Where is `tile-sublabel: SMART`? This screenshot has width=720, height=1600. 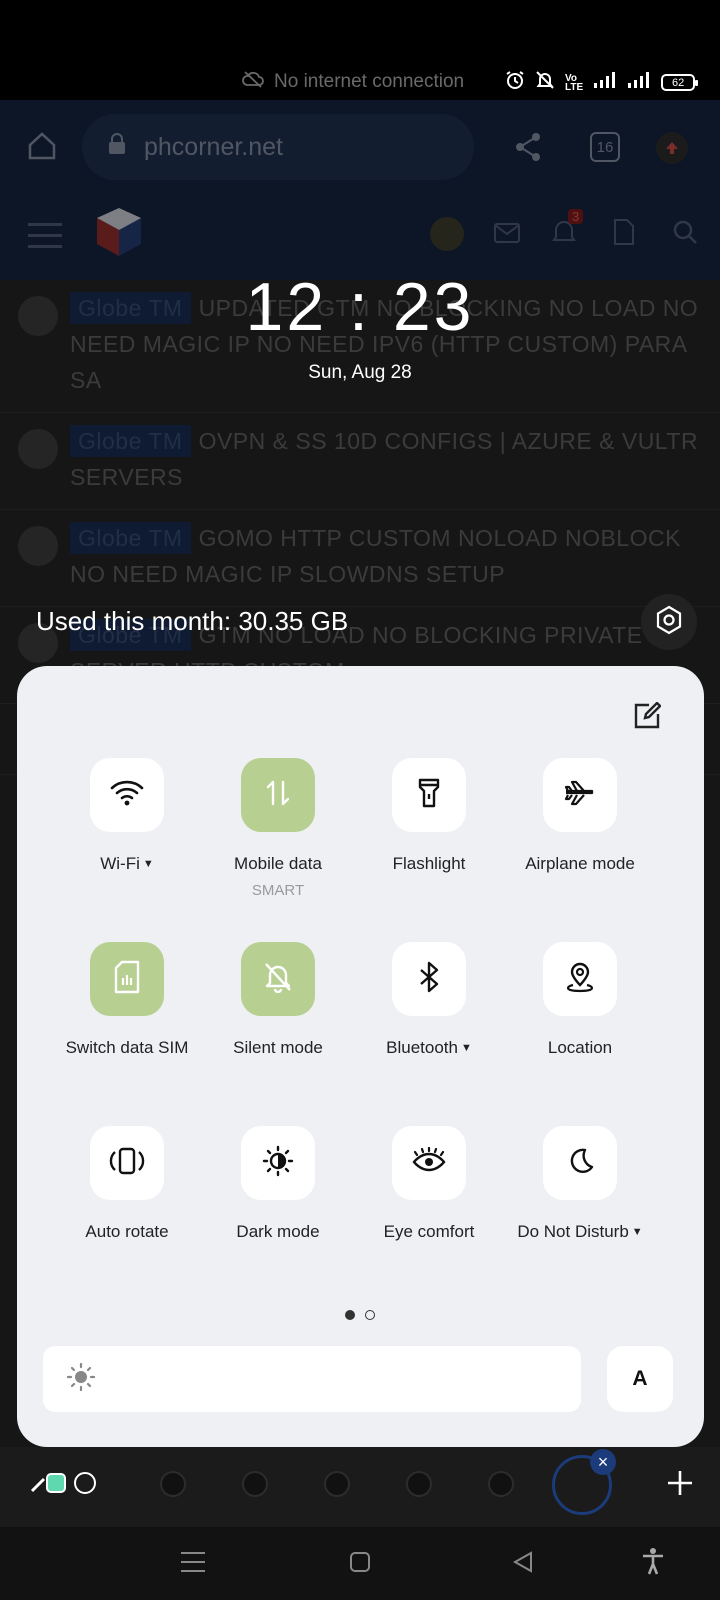 tile-sublabel: SMART is located at coordinates (278, 890).